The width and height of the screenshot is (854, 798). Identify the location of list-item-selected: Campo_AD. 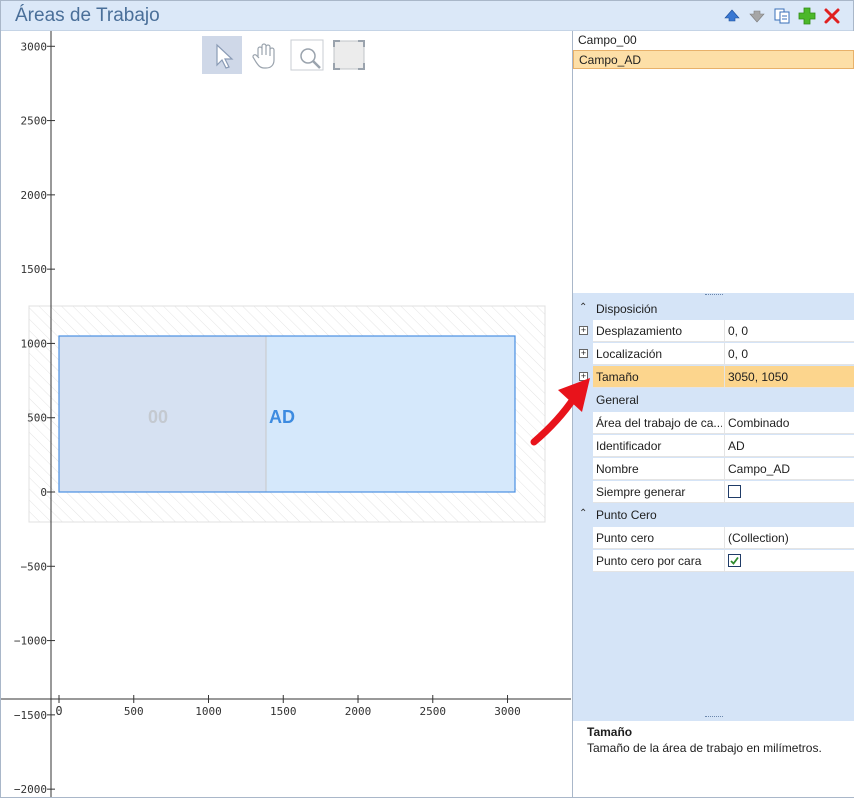
(713, 59).